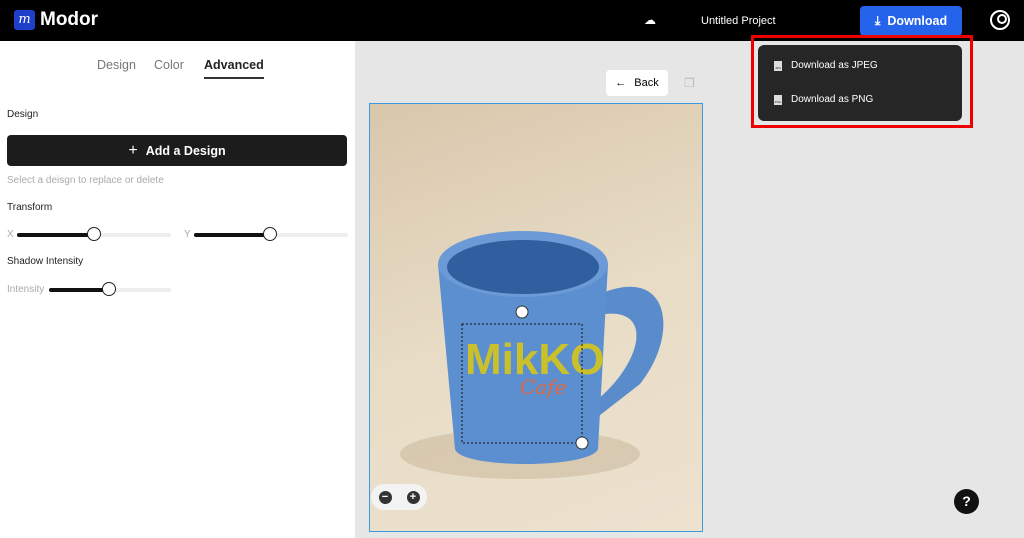 Image resolution: width=1024 pixels, height=538 pixels. I want to click on intensity-slider, so click(110, 289).